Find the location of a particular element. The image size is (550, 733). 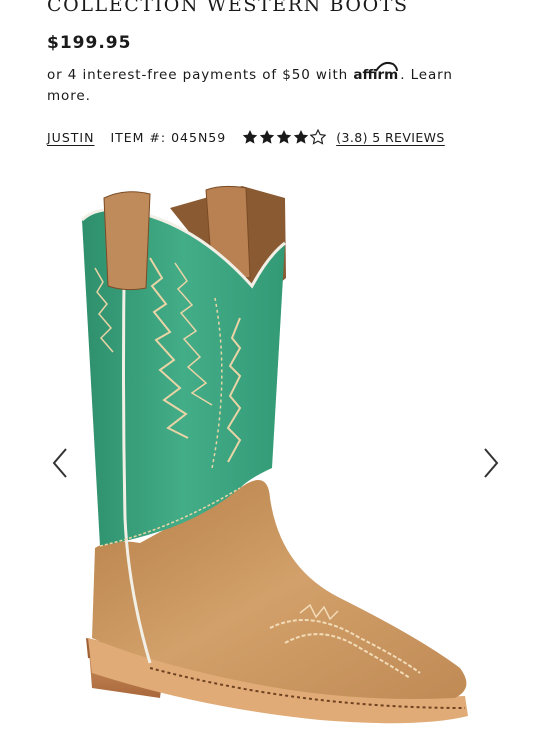

product-meta-row: JUSTIN ITEM #: 045N59 (3.8) 5 REVIEWS is located at coordinates (246, 137).